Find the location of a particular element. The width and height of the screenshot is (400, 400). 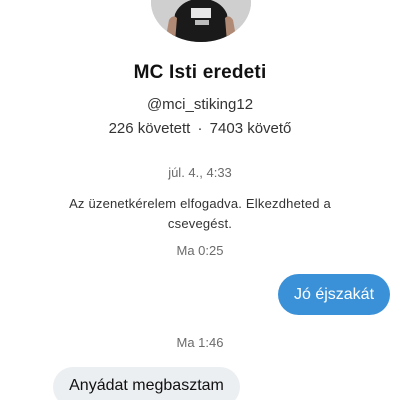

avatar is located at coordinates (201, 21).